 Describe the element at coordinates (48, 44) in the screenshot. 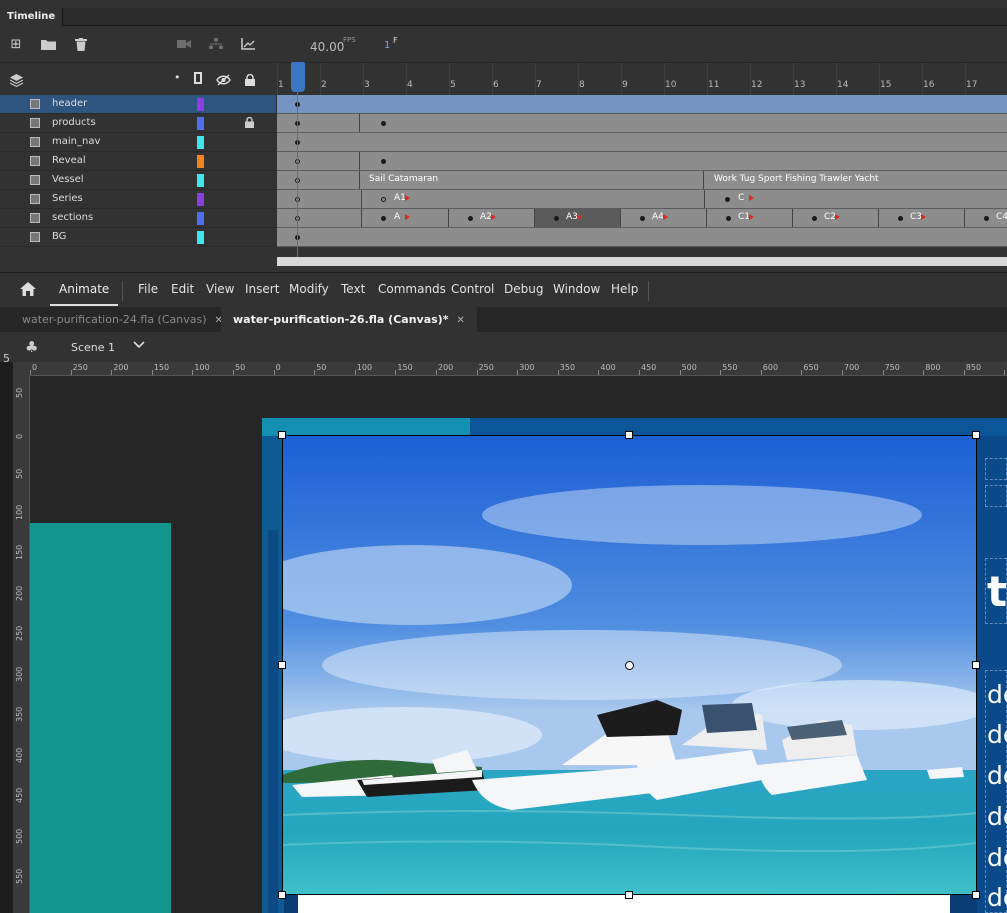

I see `new-folder-icon` at that location.